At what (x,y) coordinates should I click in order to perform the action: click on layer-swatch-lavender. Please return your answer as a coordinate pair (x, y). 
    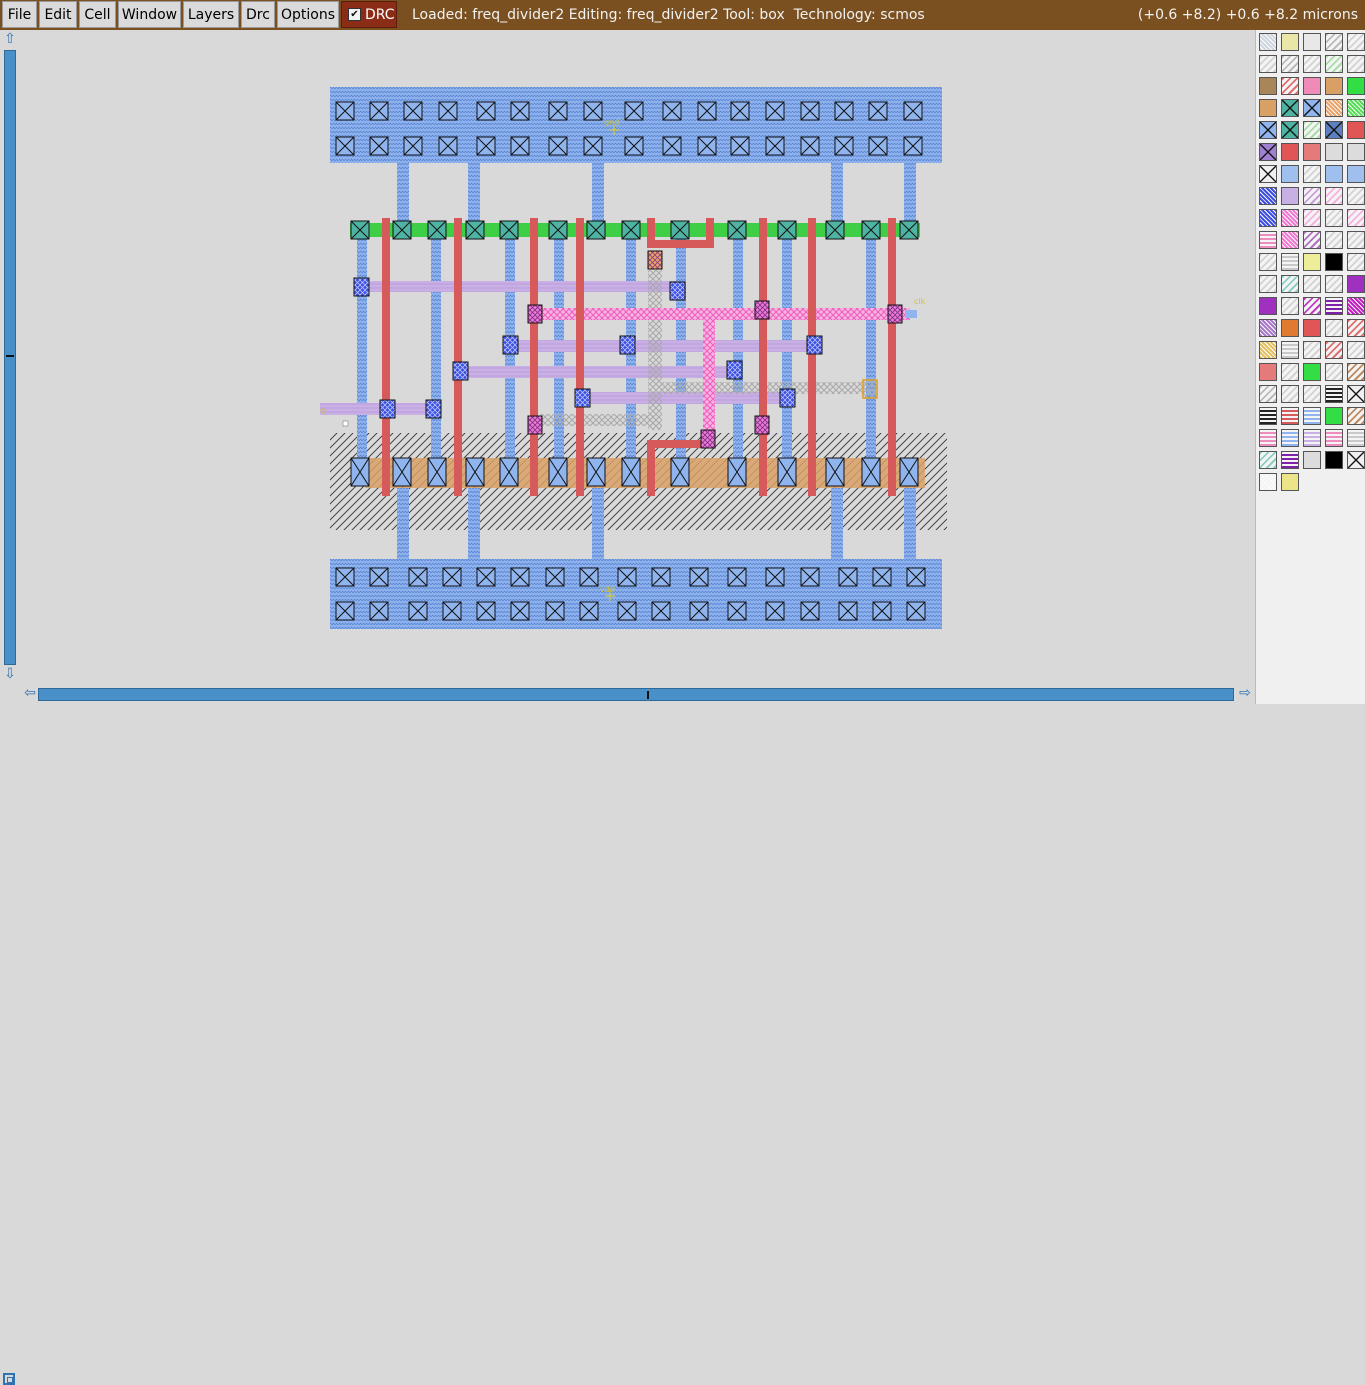
    Looking at the image, I should click on (1290, 196).